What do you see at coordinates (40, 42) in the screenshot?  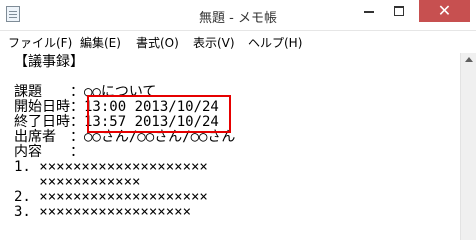 I see `menu-file: ファイル(F)` at bounding box center [40, 42].